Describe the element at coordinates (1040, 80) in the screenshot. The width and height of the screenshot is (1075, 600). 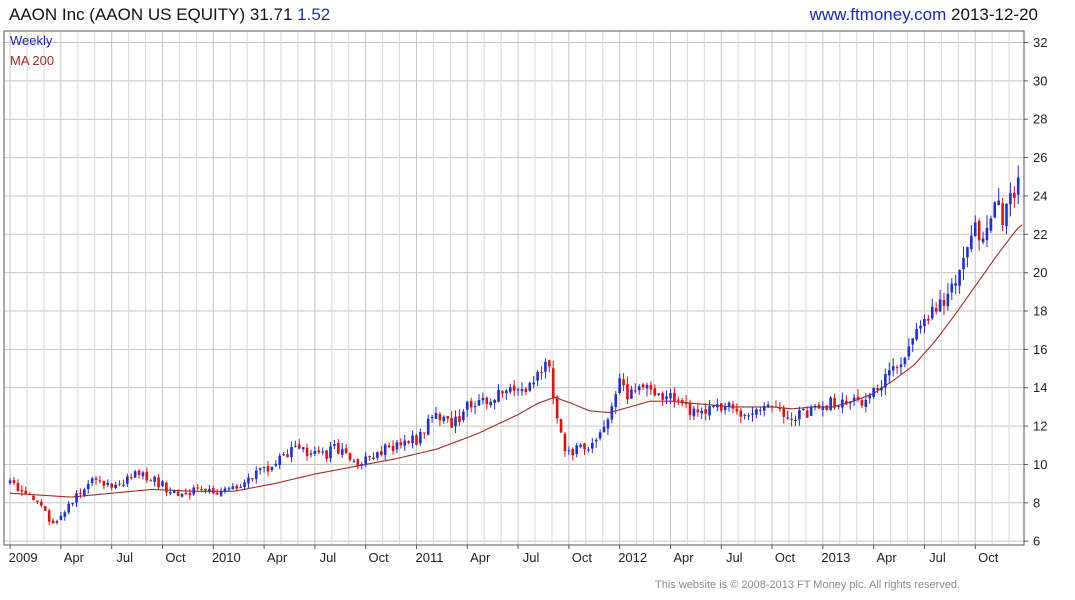
I see `y-tick-label: 30` at that location.